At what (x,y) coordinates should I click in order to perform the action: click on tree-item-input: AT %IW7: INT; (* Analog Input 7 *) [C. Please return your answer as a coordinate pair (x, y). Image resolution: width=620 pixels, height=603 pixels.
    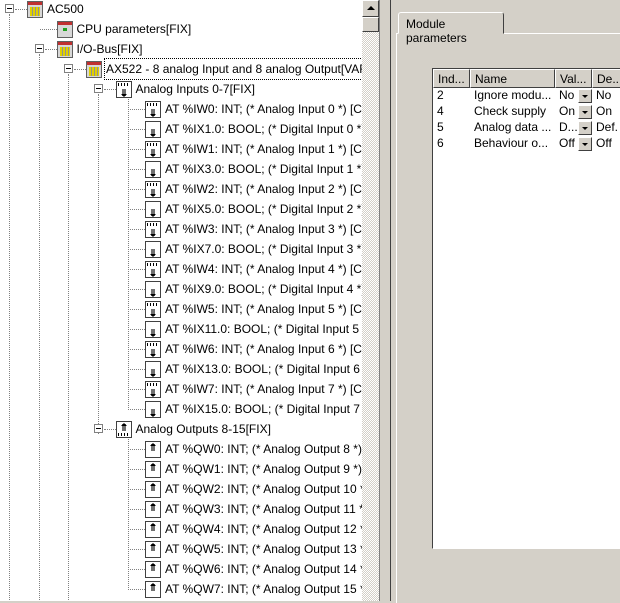
    Looking at the image, I should click on (181, 389).